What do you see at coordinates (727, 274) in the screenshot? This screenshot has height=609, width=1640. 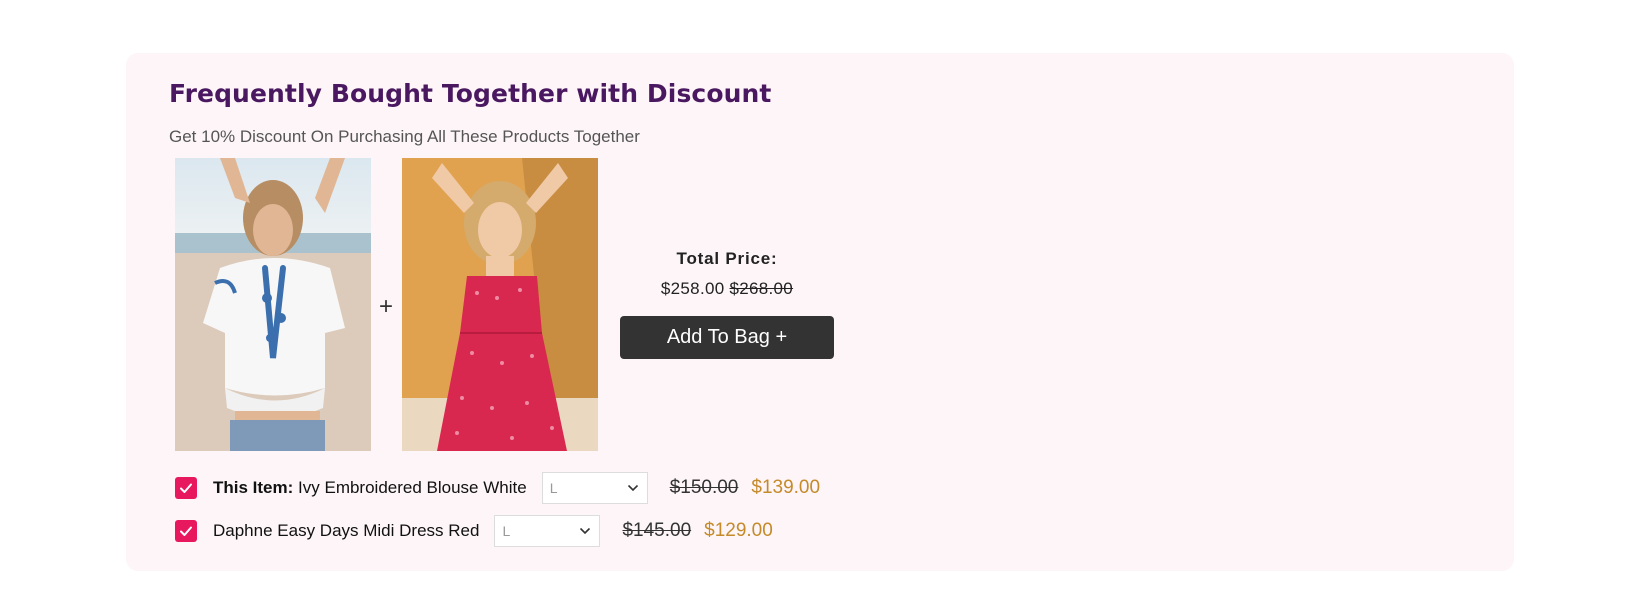 I see `total-price-box: Total Price: $258.00 $268.00` at bounding box center [727, 274].